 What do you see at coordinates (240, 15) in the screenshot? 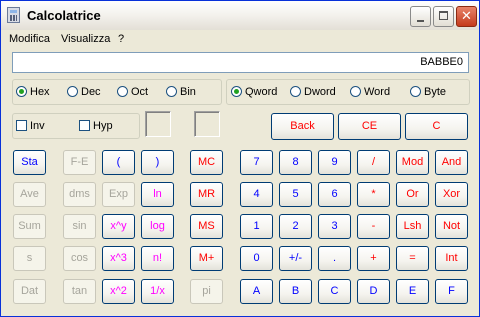
I see `title-bar: Calcolatrice ✕` at bounding box center [240, 15].